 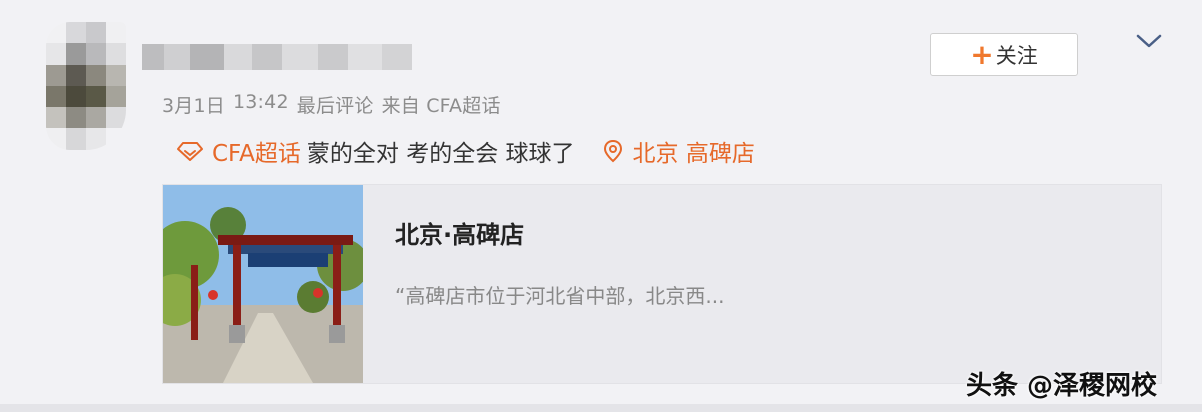 What do you see at coordinates (460, 235) in the screenshot?
I see `place-title: 北京·高碑店` at bounding box center [460, 235].